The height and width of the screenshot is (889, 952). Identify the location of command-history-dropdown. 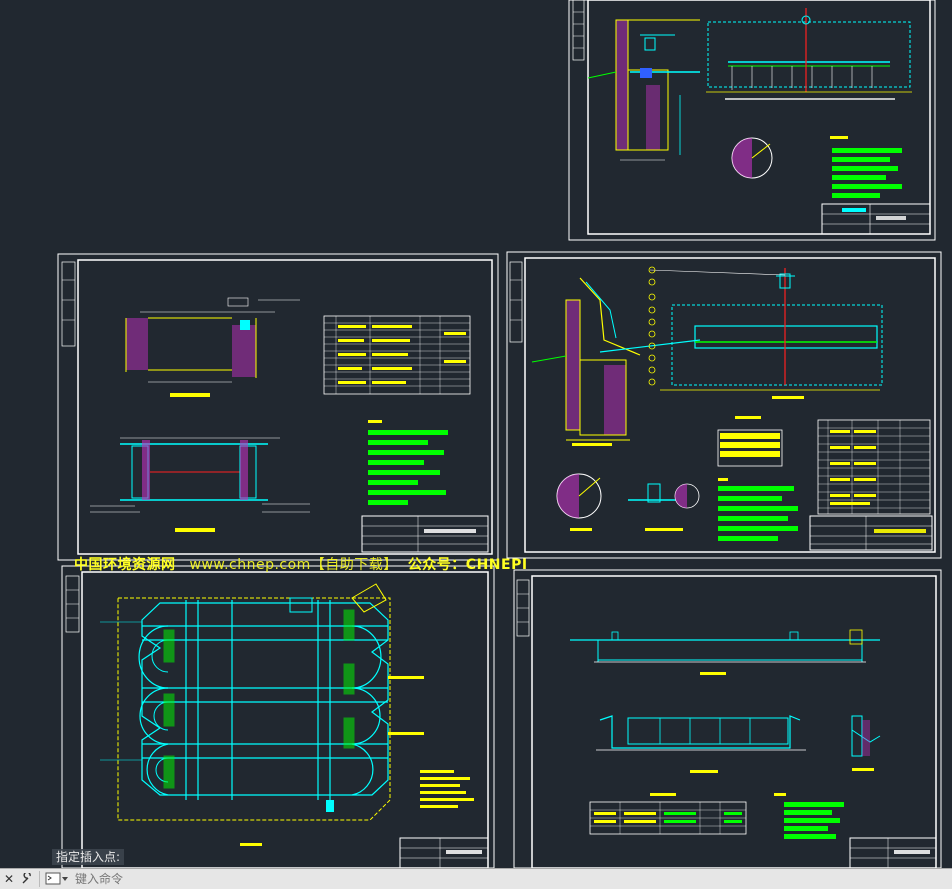
(57, 879).